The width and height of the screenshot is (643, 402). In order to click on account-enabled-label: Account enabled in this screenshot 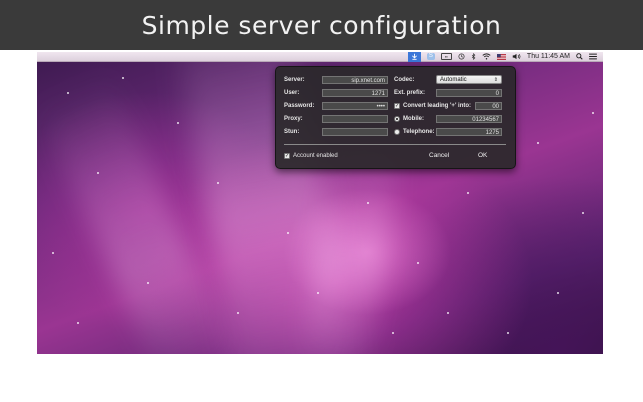, I will do `click(315, 156)`.